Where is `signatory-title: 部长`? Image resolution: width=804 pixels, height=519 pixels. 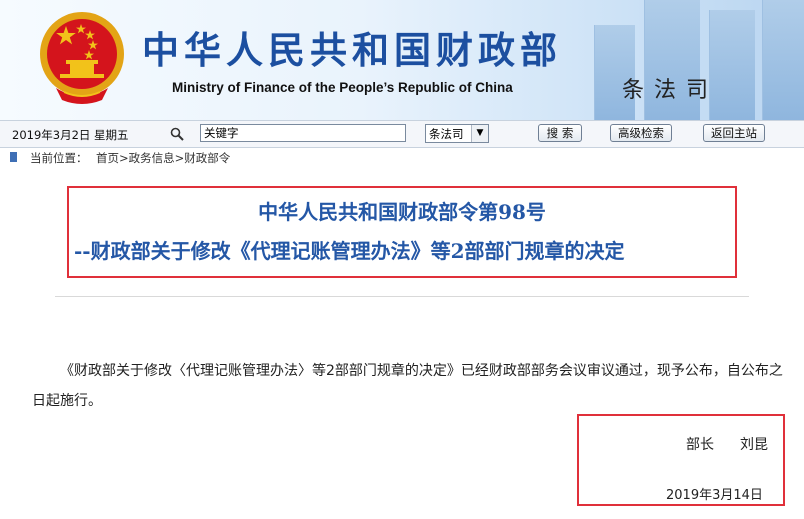 signatory-title: 部长 is located at coordinates (700, 445).